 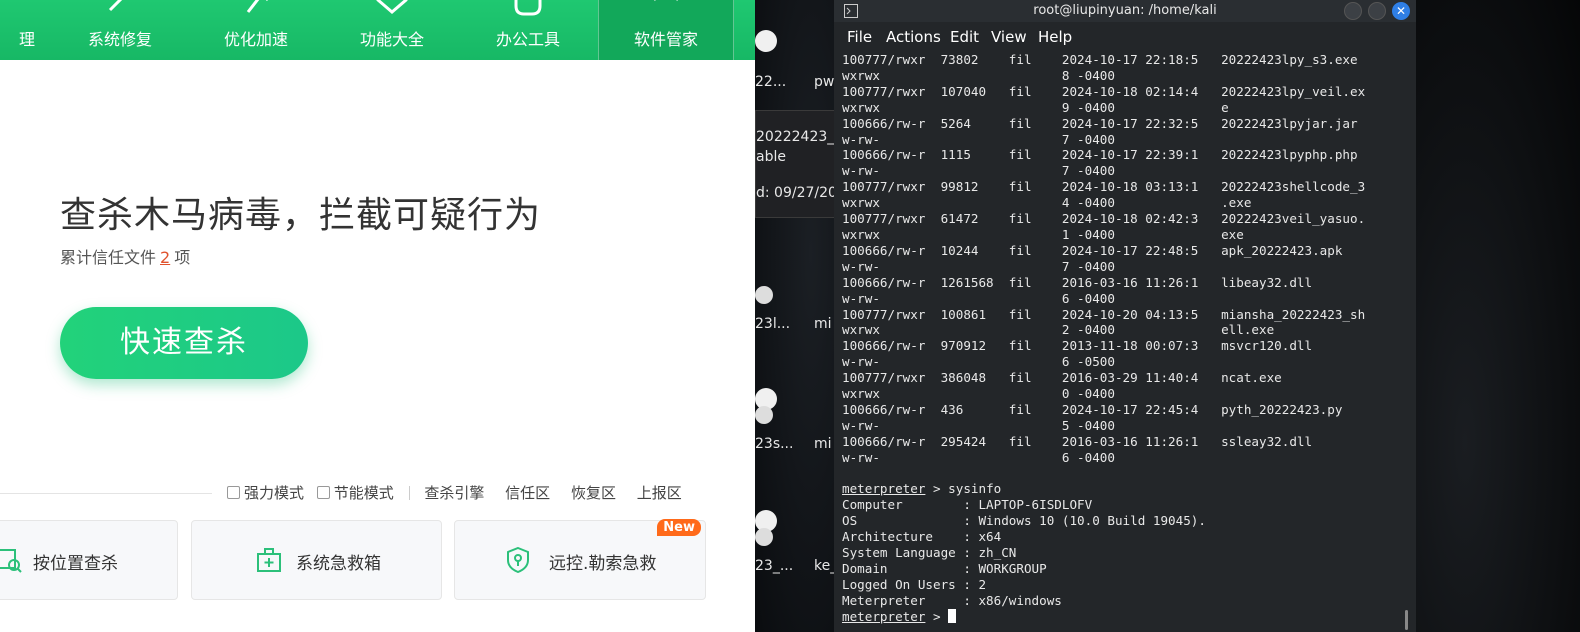 What do you see at coordinates (1047, 203) in the screenshot?
I see `listing-line: wxrwx 4 -0400 .exe` at bounding box center [1047, 203].